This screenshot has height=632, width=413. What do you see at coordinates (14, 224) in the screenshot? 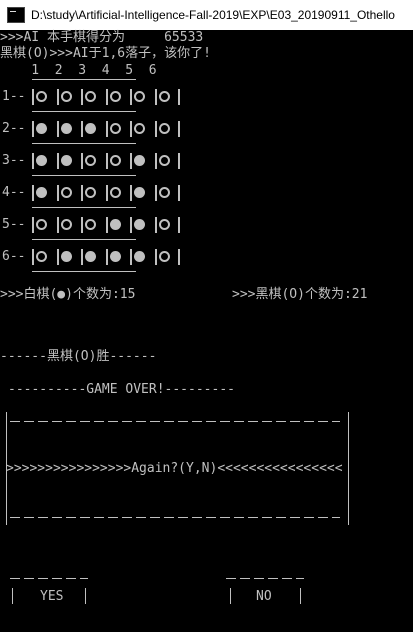
I see `row-label: 5--` at bounding box center [14, 224].